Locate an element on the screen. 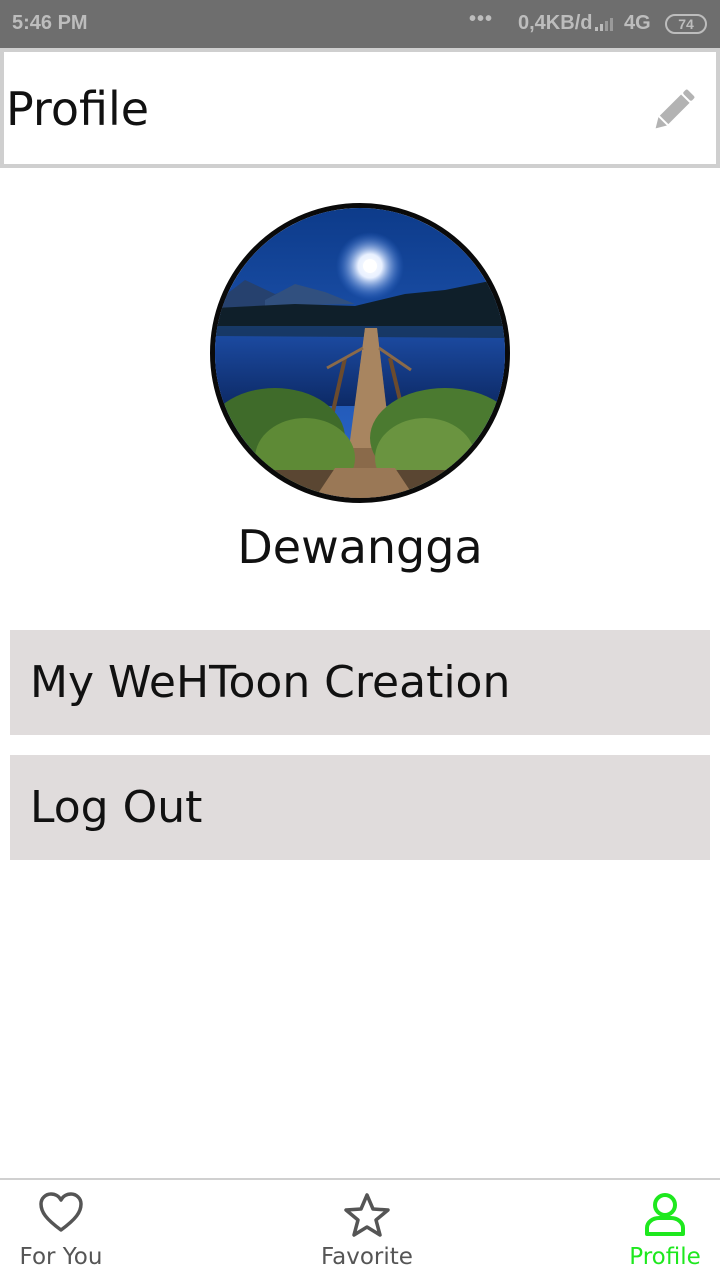 This screenshot has width=720, height=1280. menu-item-label: Log Out is located at coordinates (116, 807).